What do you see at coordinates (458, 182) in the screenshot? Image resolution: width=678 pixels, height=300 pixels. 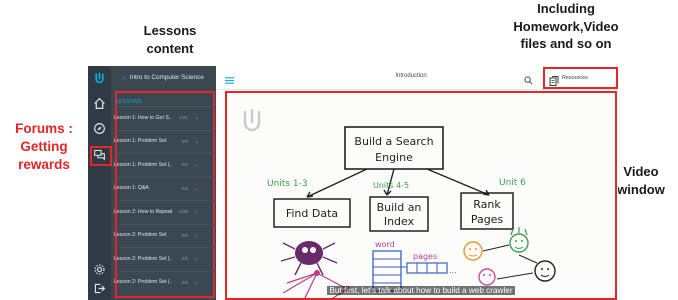 I see `arrow-right` at bounding box center [458, 182].